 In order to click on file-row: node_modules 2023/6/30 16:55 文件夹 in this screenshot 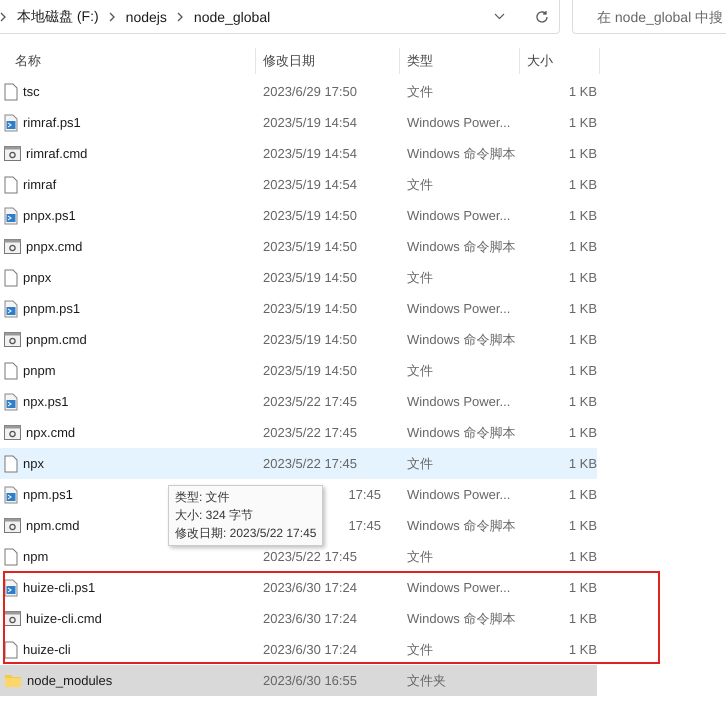, I will do `click(298, 680)`.